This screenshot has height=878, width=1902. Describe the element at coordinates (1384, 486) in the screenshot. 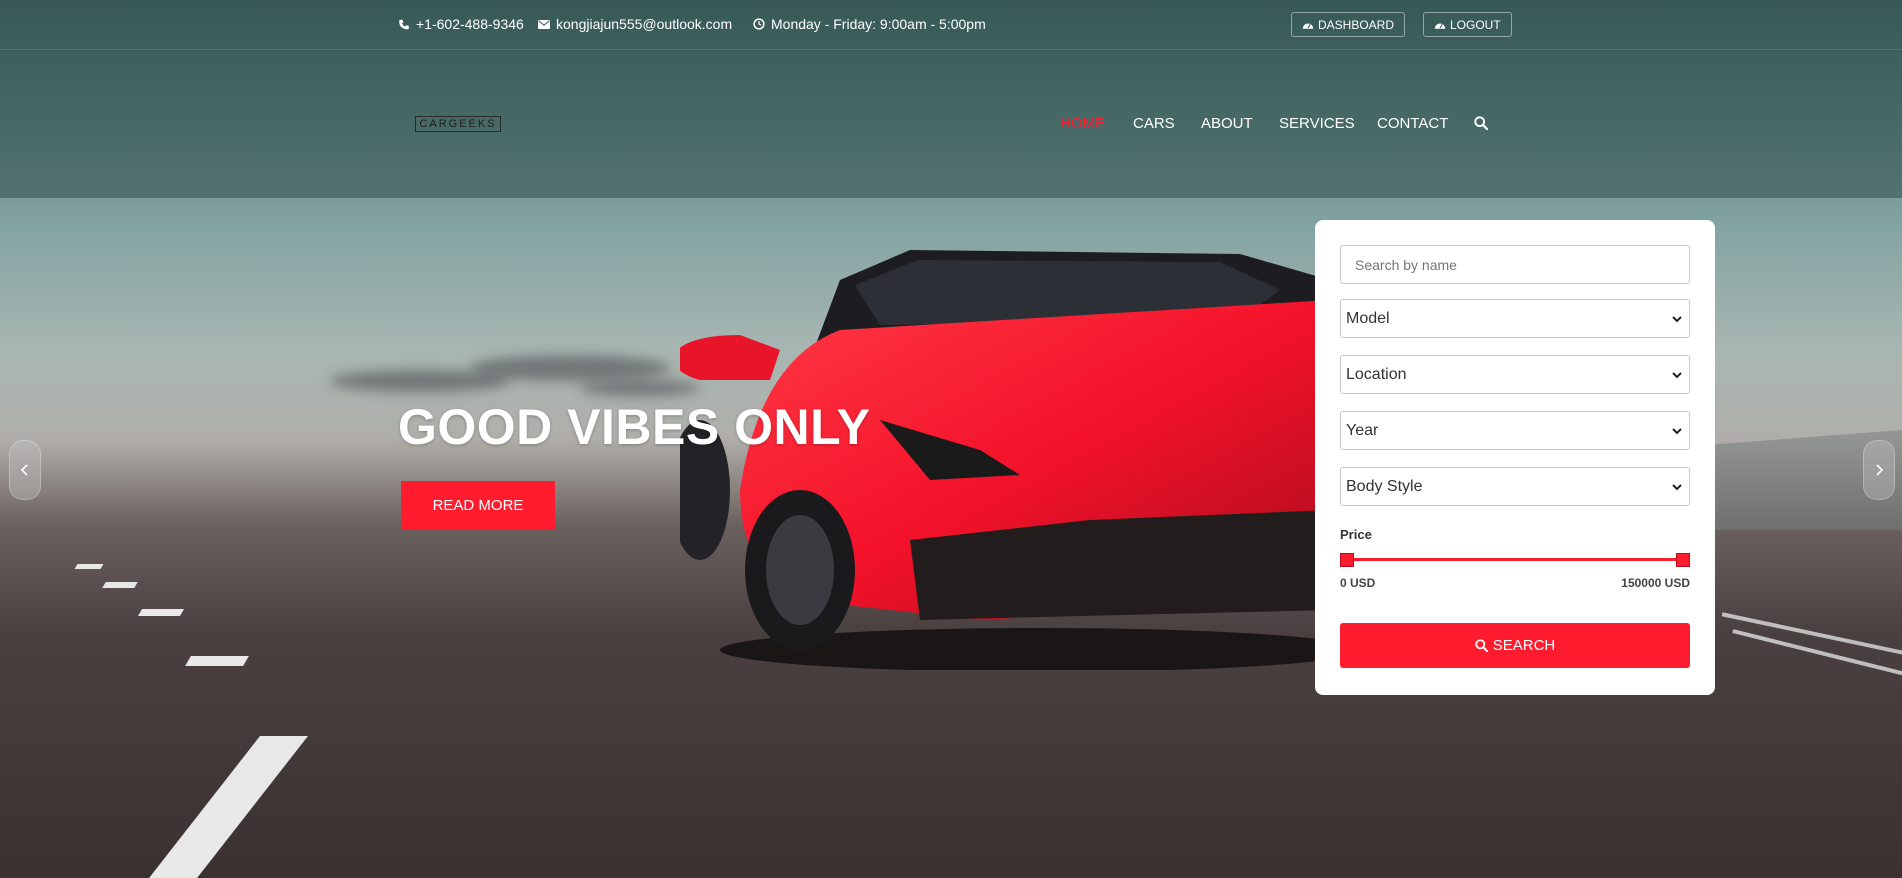

I see `body-style-select-value: Body Style` at that location.